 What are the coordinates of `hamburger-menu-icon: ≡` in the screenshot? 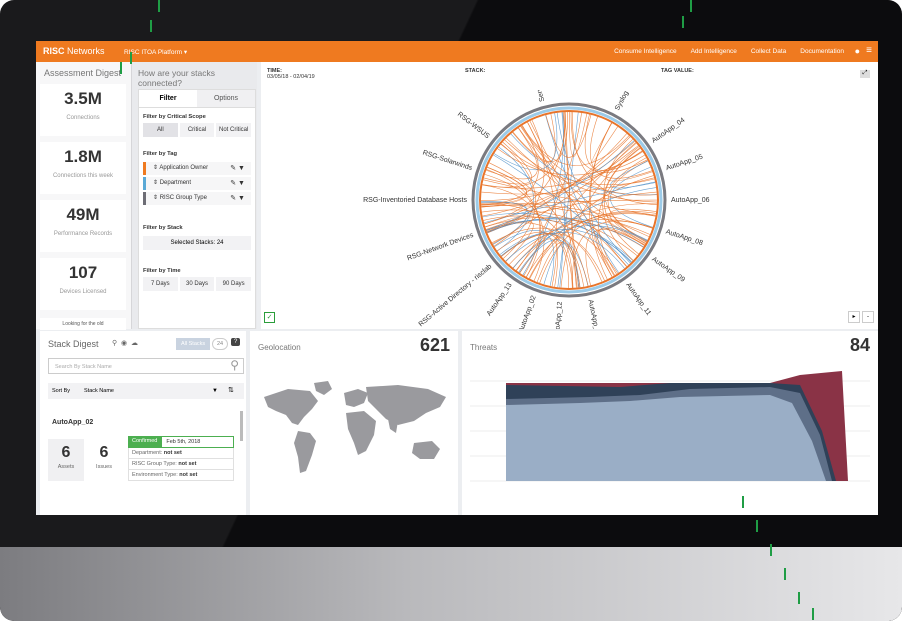 It's located at (869, 50).